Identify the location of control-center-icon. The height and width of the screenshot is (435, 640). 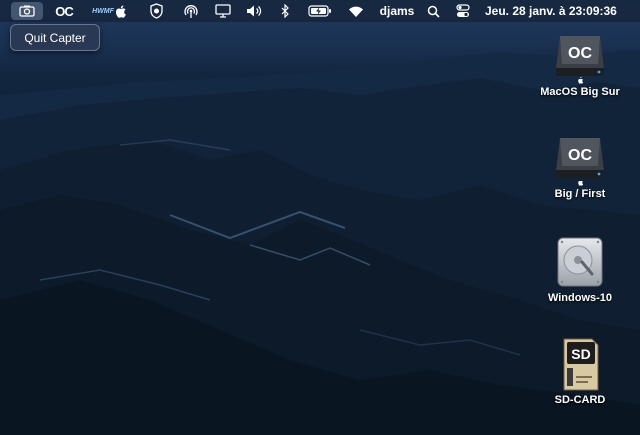
(463, 11).